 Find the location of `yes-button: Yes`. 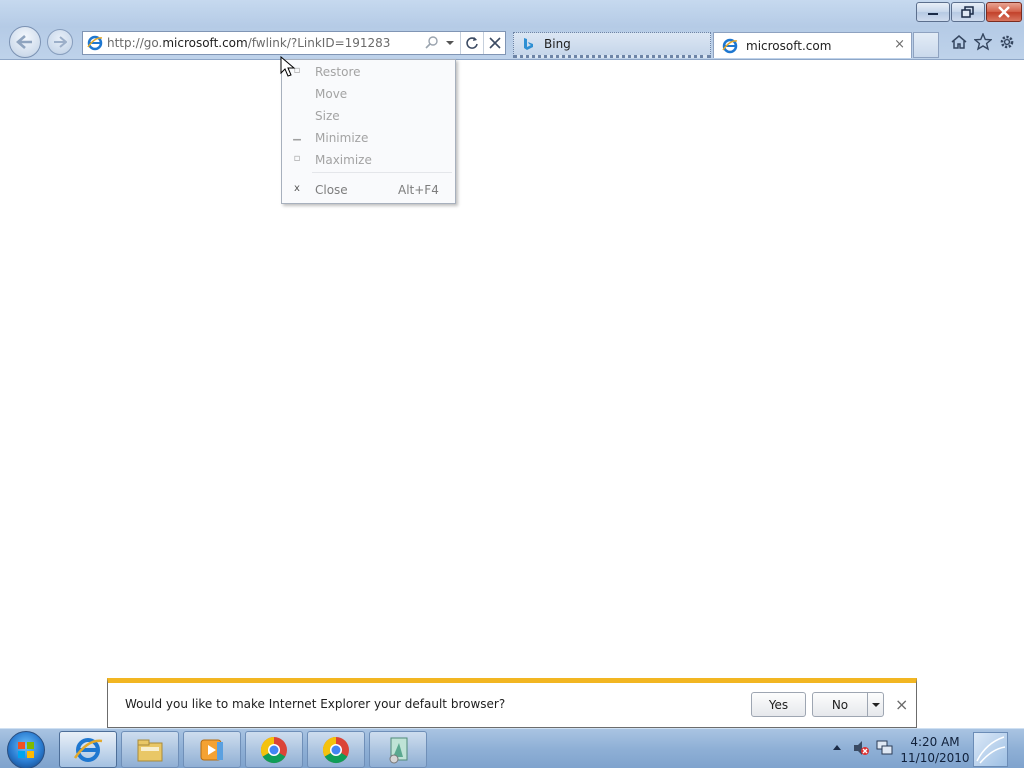

yes-button: Yes is located at coordinates (778, 704).